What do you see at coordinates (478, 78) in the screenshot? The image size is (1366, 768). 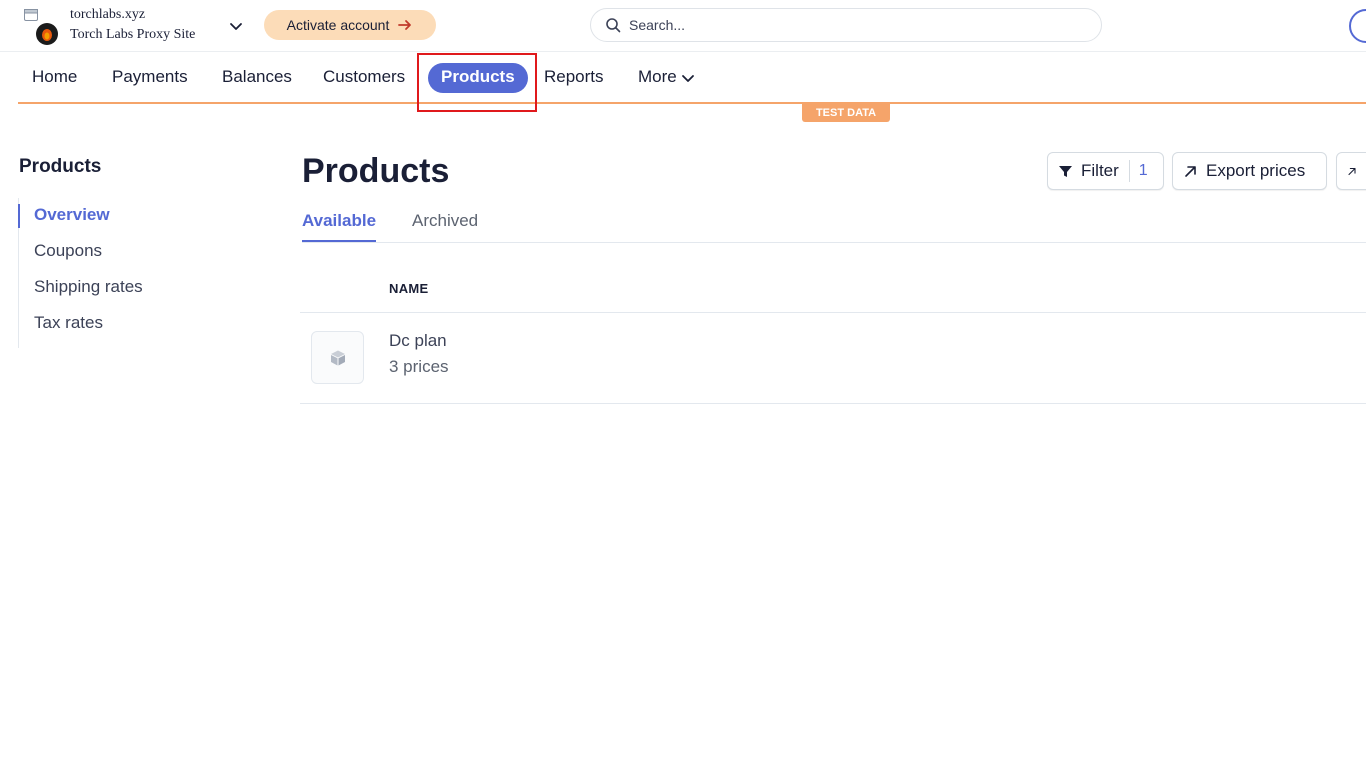 I see `nav-products: Products` at bounding box center [478, 78].